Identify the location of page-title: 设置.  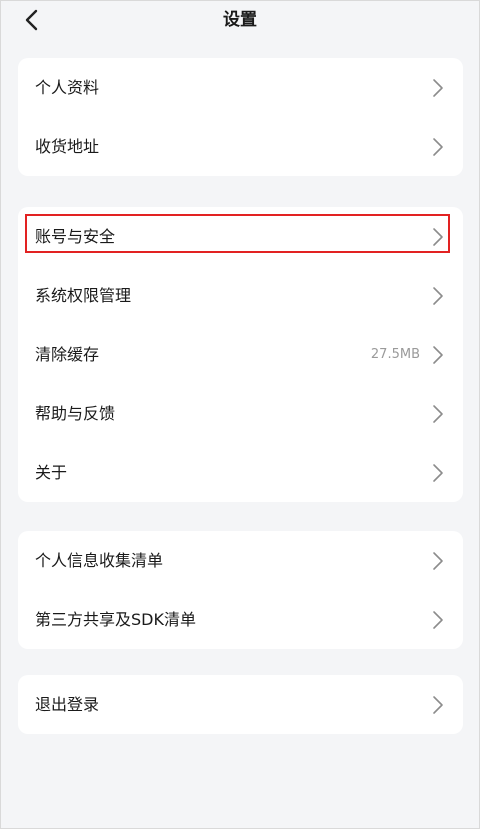
(240, 20).